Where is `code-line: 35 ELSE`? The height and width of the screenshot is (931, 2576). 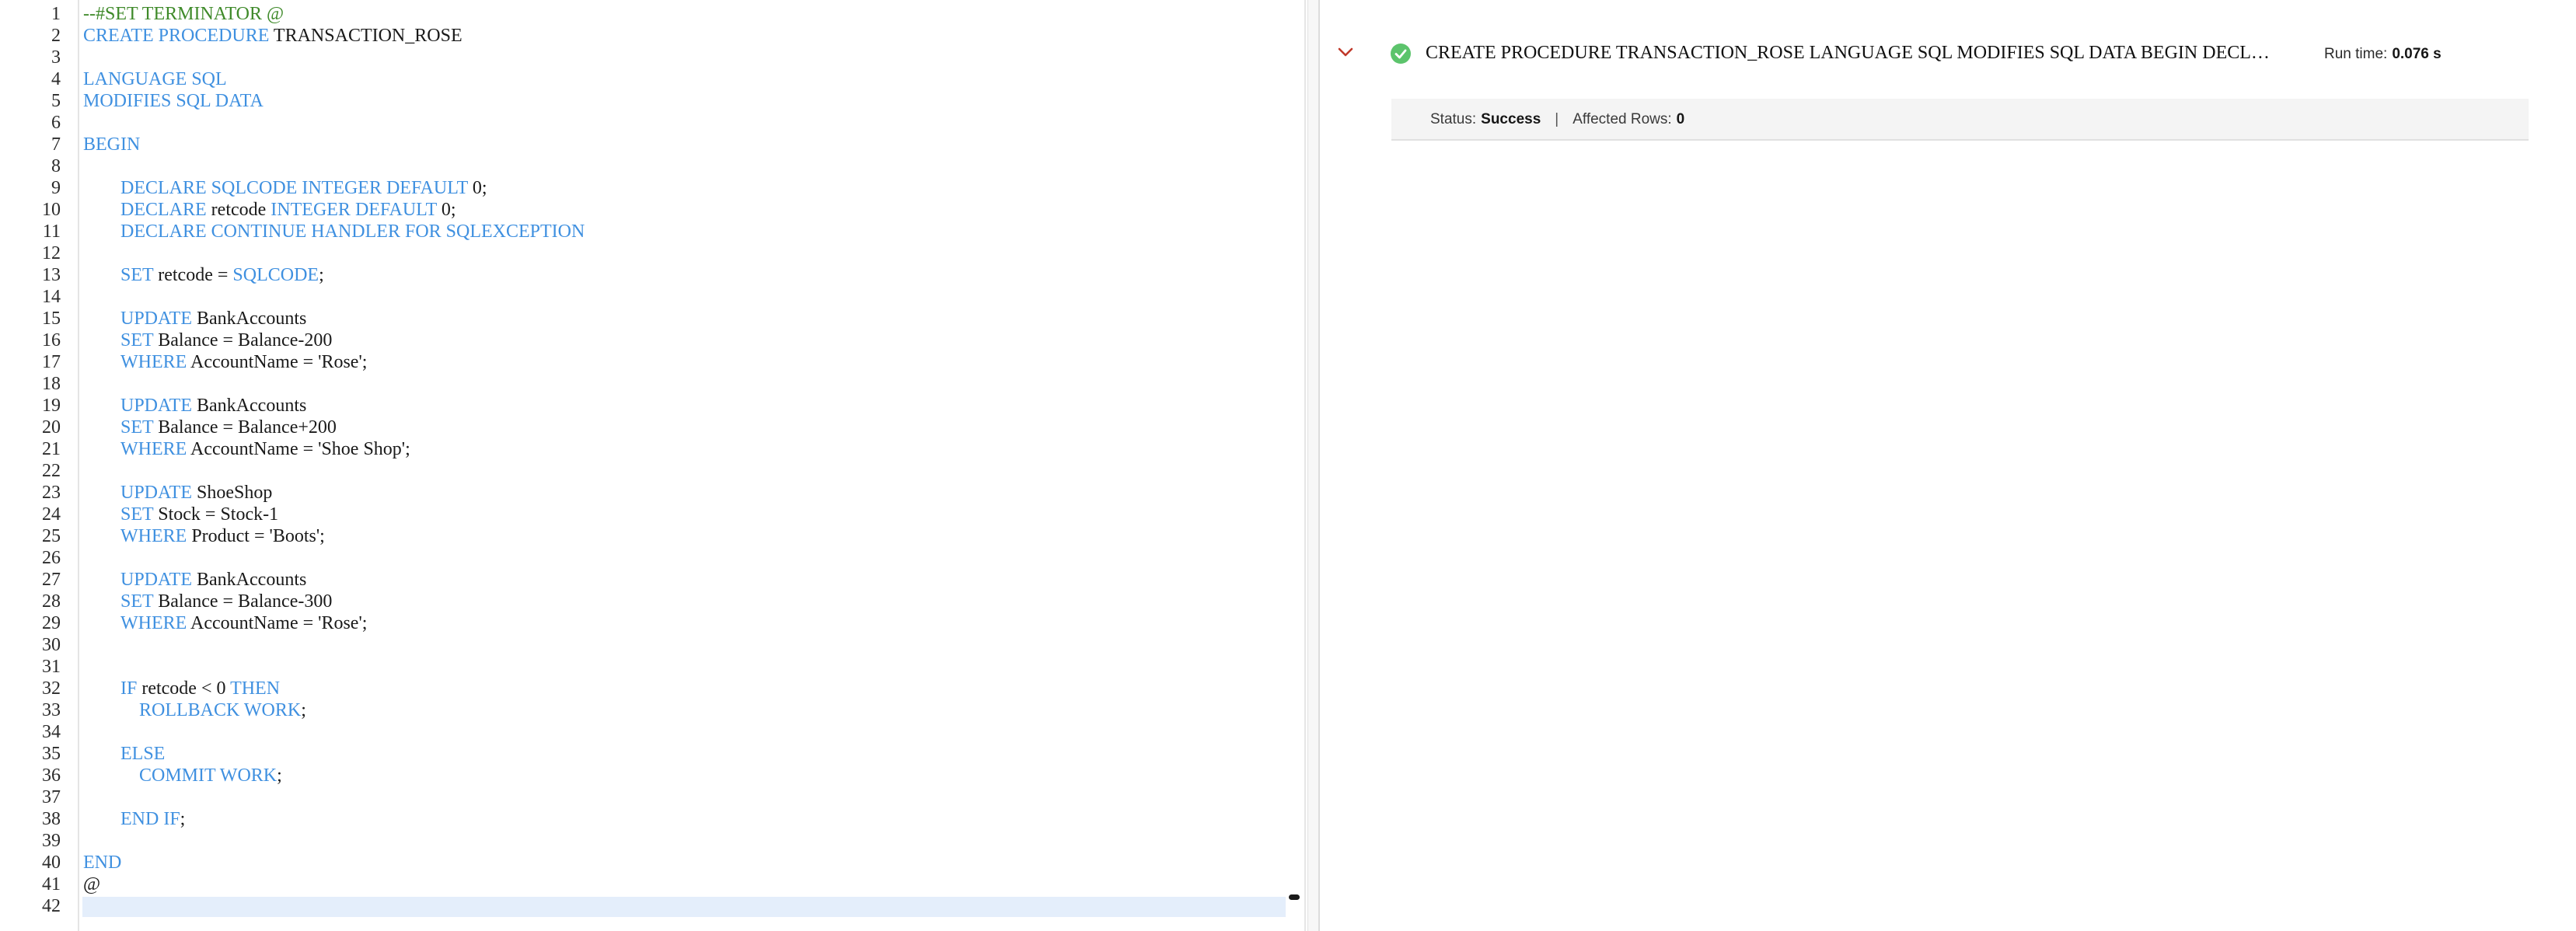
code-line: 35 ELSE is located at coordinates (653, 754).